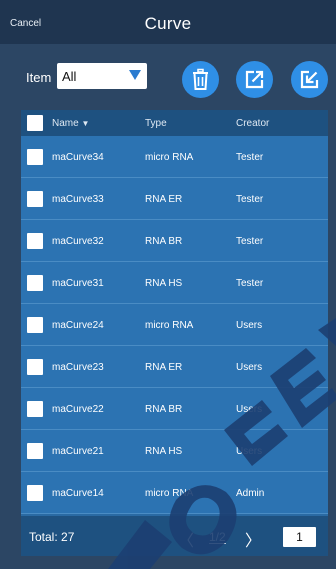  I want to click on row-name: maCurve33, so click(78, 199).